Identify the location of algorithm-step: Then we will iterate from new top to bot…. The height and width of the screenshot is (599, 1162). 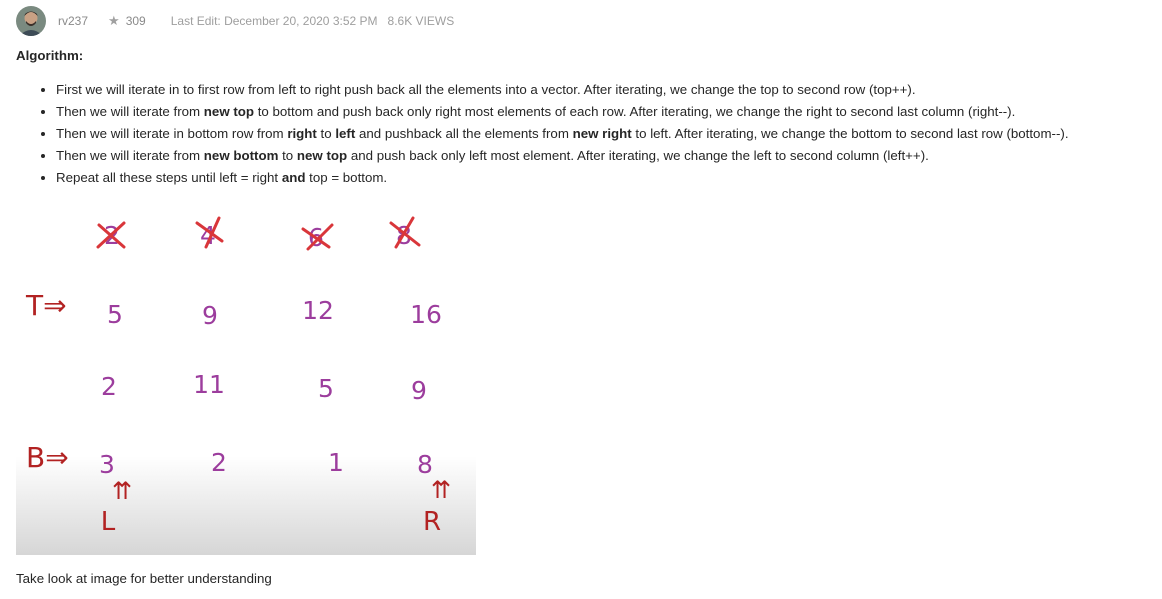
(606, 112).